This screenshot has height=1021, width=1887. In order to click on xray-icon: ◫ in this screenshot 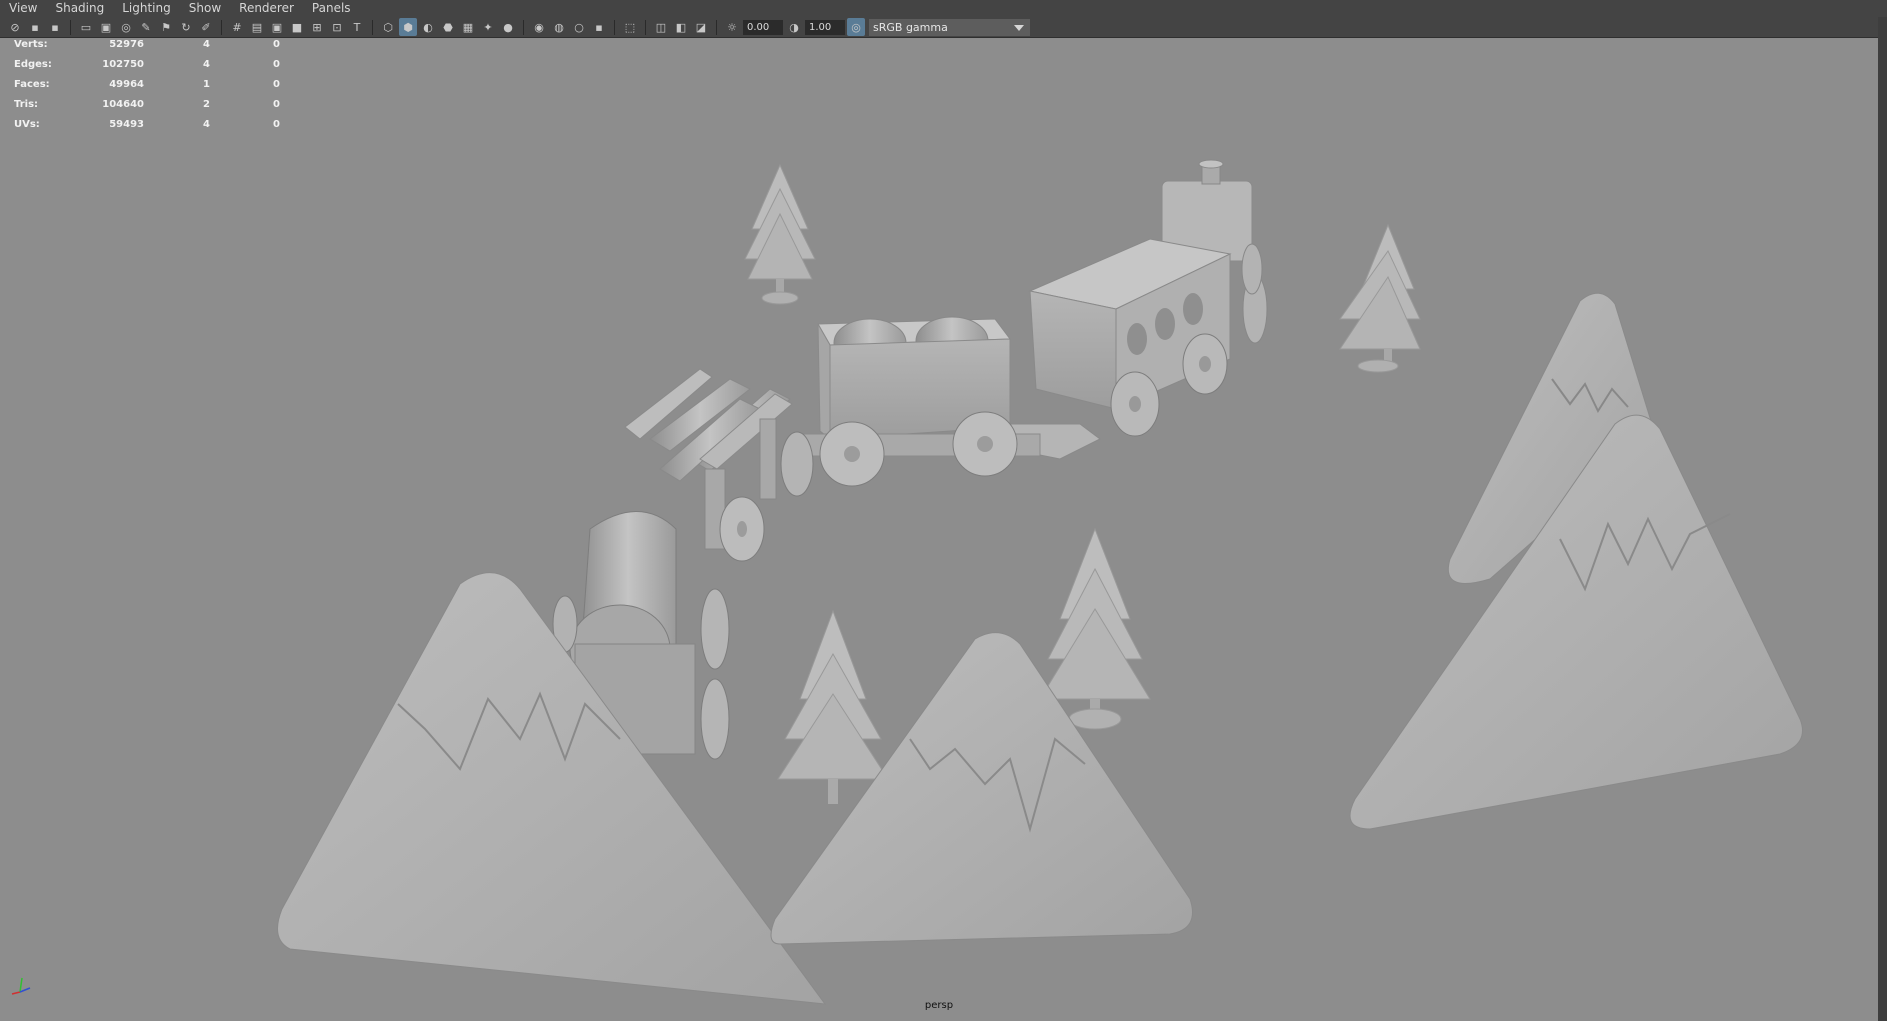, I will do `click(661, 27)`.